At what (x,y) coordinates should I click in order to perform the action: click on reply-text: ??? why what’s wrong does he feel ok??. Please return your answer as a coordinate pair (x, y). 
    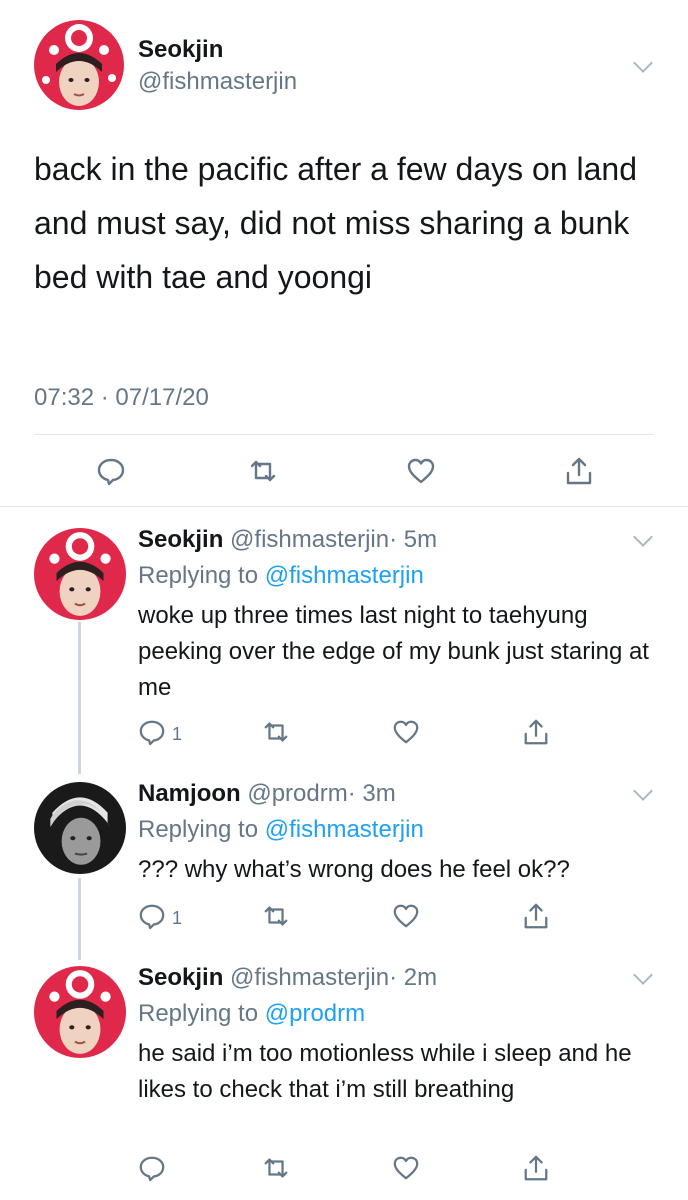
    Looking at the image, I should click on (354, 869).